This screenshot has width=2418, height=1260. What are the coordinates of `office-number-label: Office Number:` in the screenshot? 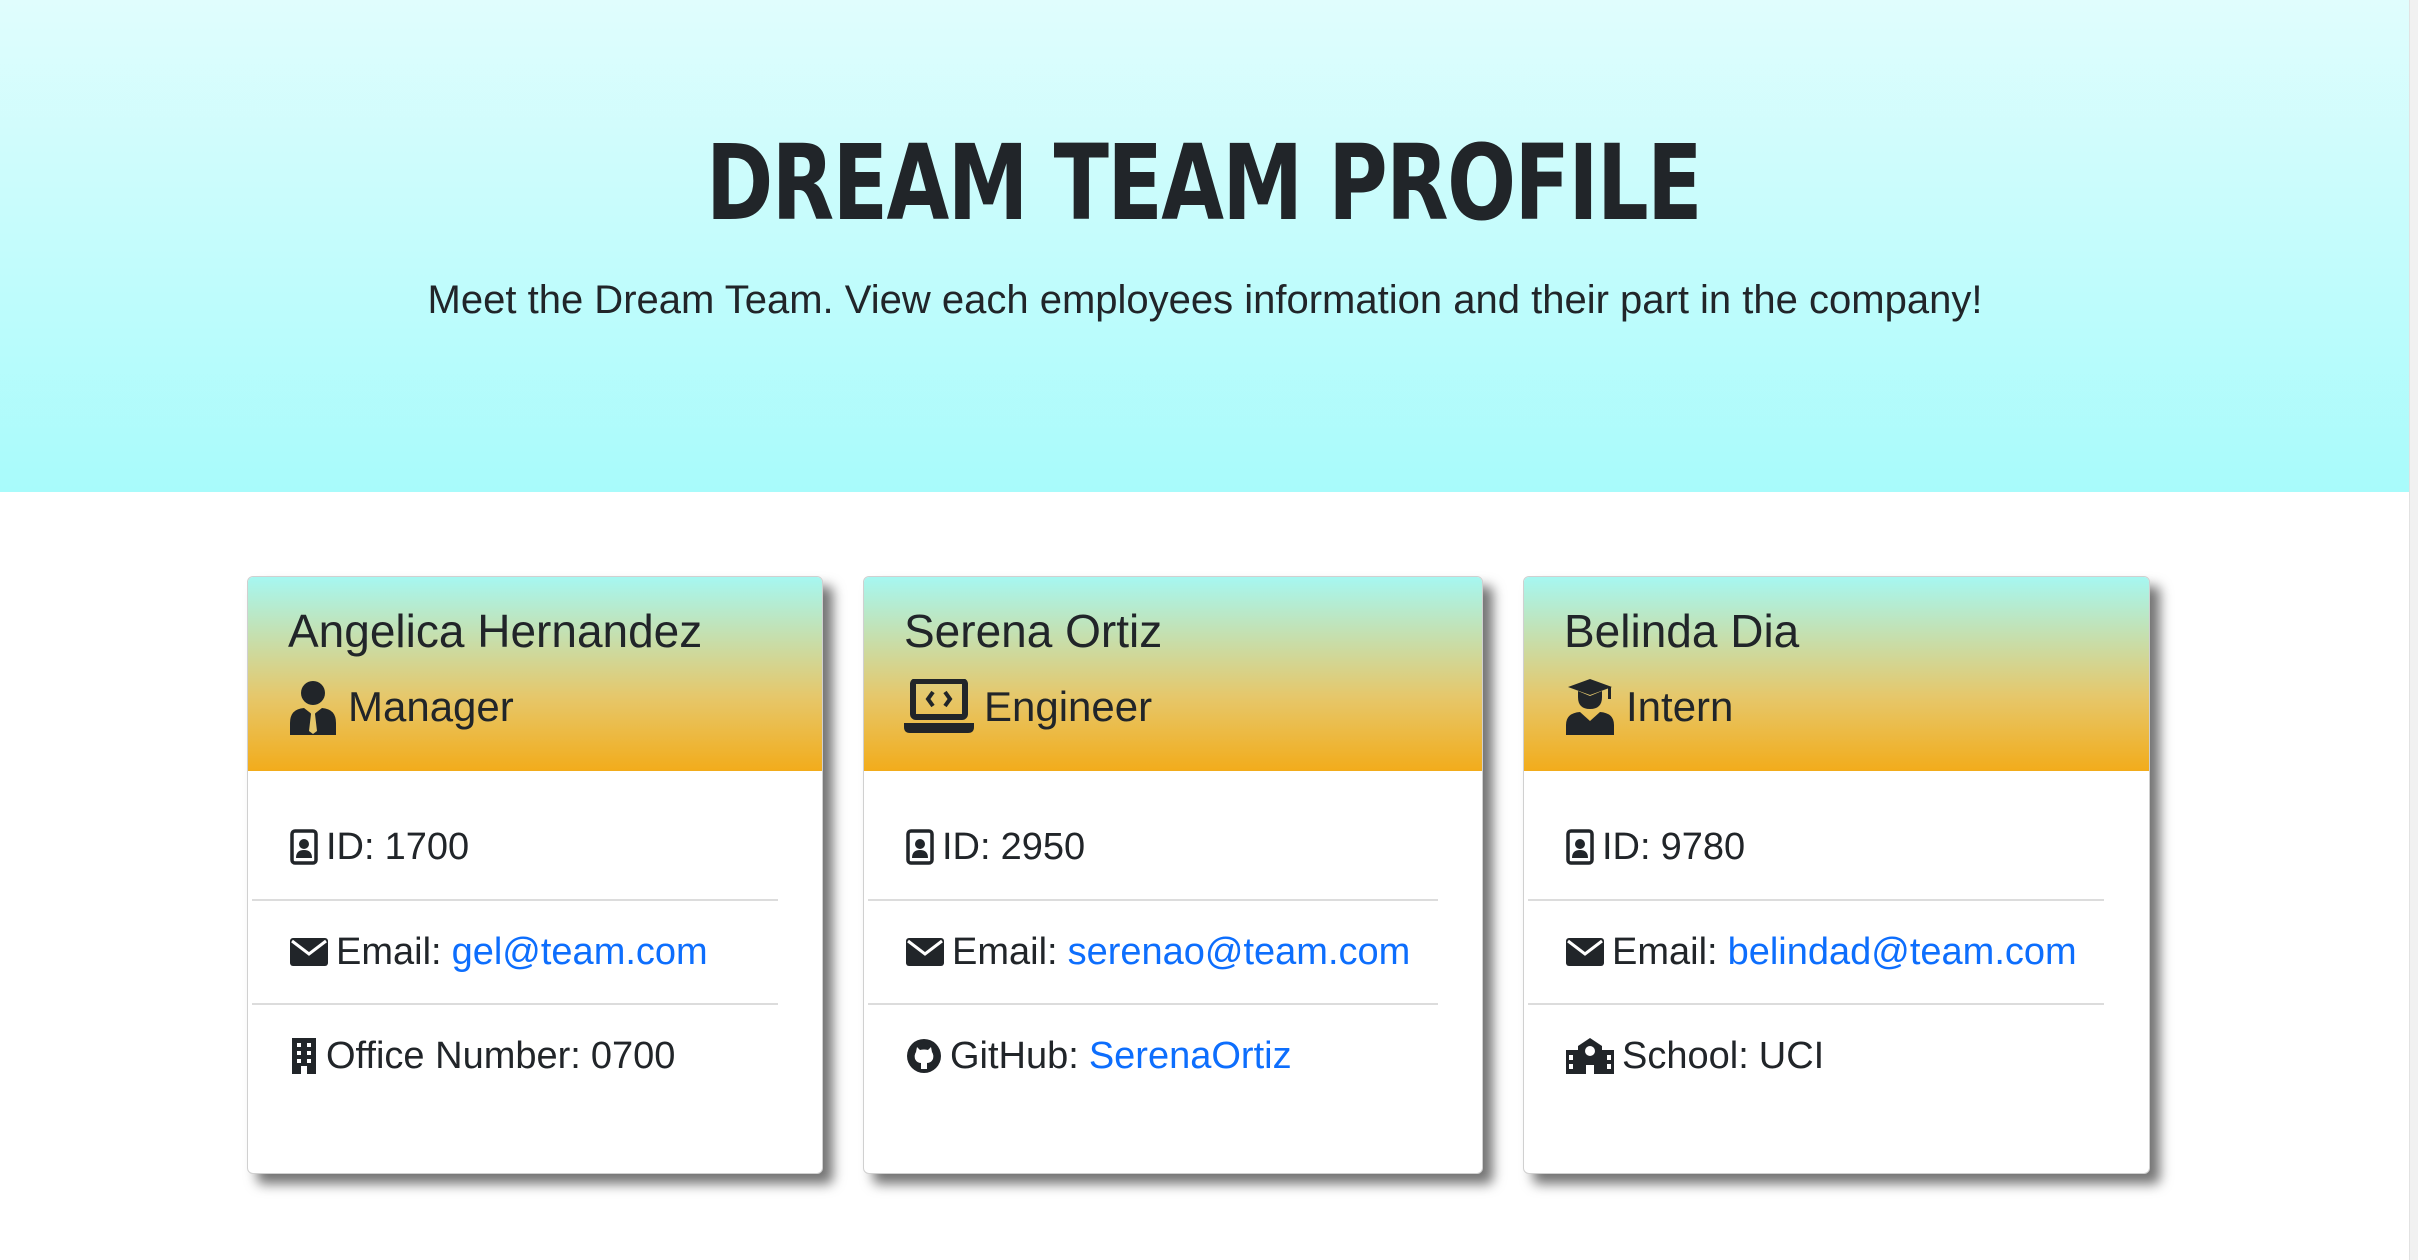 It's located at (453, 1055).